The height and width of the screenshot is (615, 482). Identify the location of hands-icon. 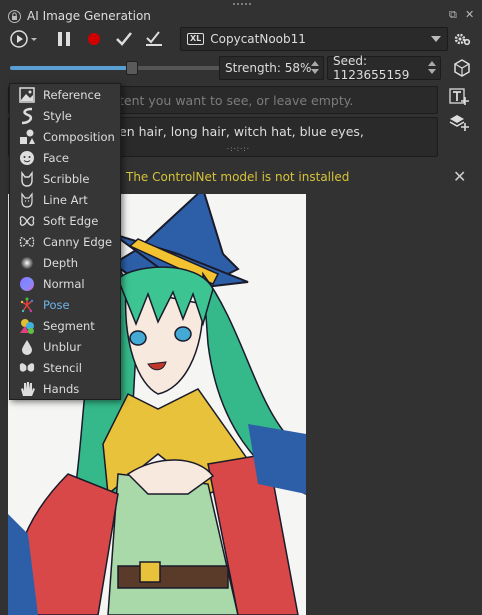
(28, 388).